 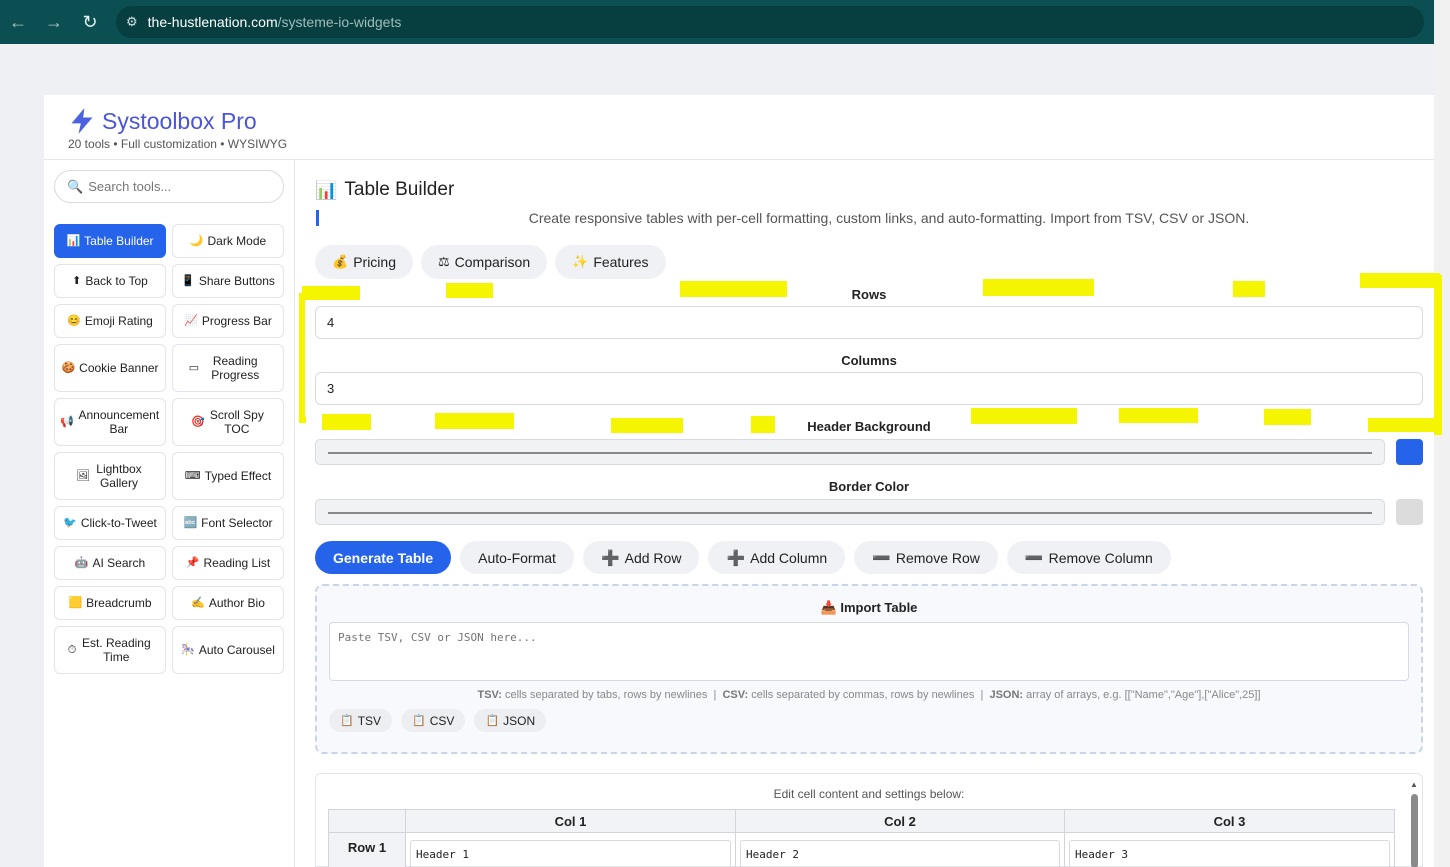 What do you see at coordinates (869, 294) in the screenshot?
I see `rows-label: Rows` at bounding box center [869, 294].